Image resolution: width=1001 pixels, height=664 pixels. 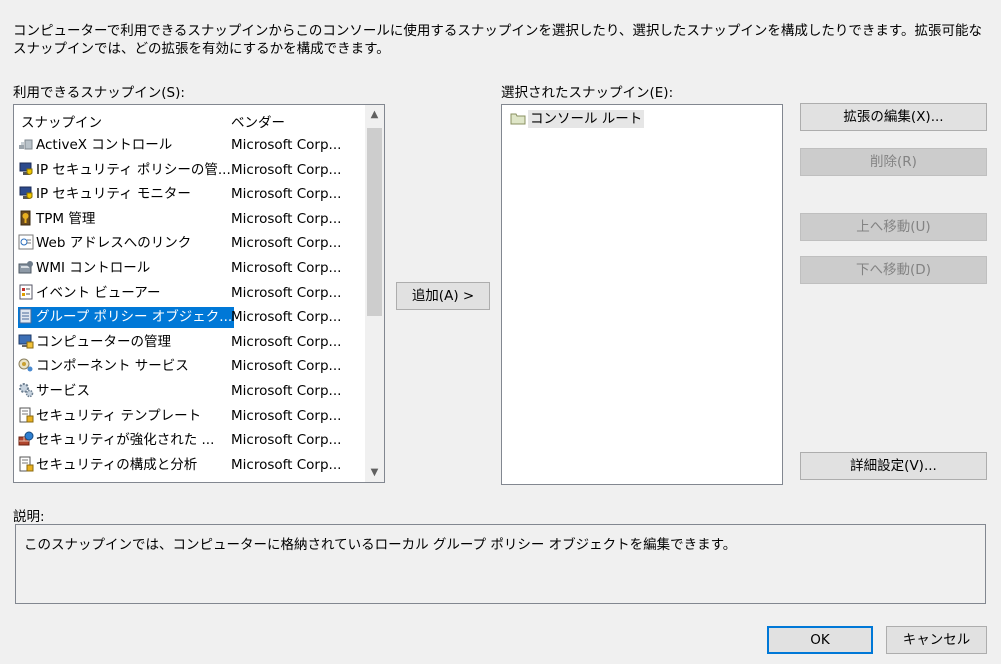 What do you see at coordinates (29, 517) in the screenshot?
I see `description-label: 説明:` at bounding box center [29, 517].